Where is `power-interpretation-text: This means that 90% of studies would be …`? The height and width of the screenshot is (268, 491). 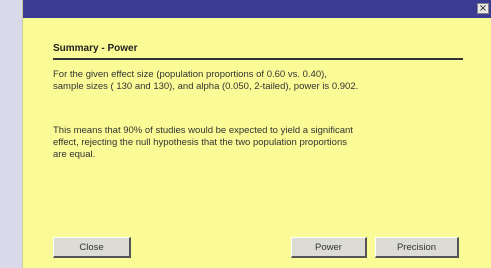 power-interpretation-text: This means that 90% of studies would be … is located at coordinates (203, 142).